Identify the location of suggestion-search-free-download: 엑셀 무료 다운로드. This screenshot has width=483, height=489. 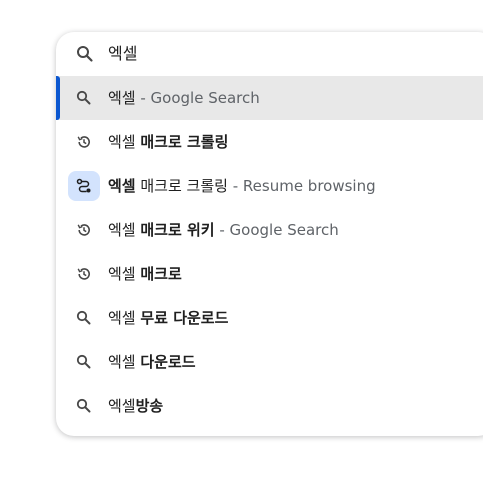
(269, 318).